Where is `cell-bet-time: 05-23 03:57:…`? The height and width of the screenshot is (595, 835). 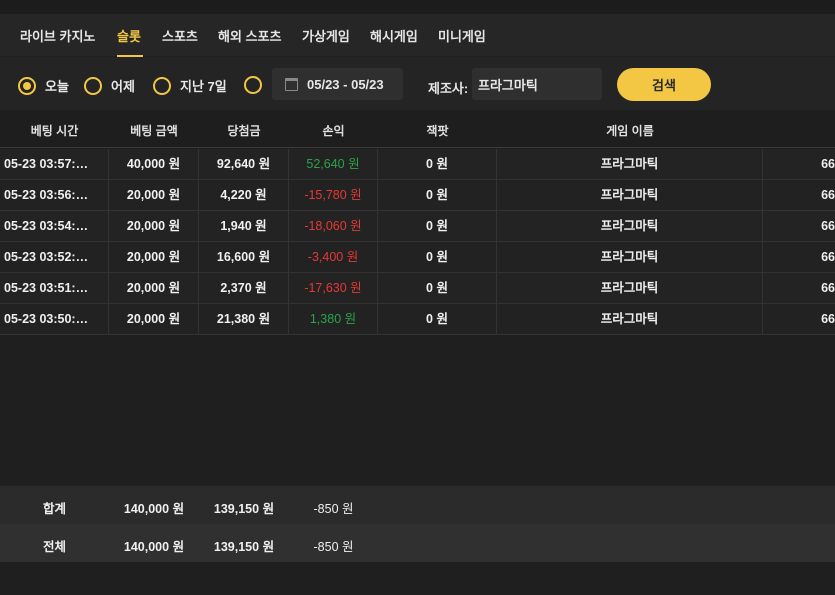 cell-bet-time: 05-23 03:57:… is located at coordinates (54, 164).